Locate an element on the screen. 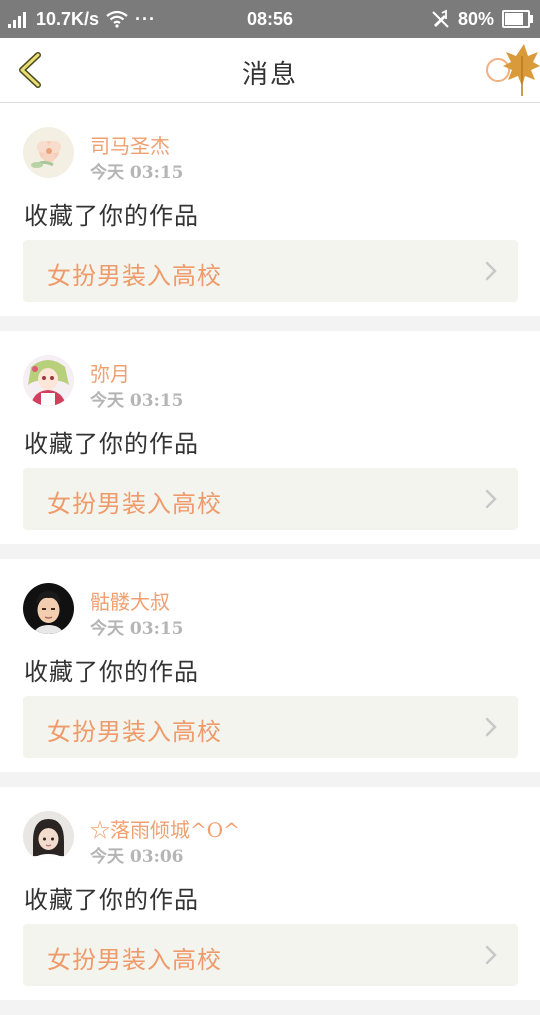  page-title: 消息 is located at coordinates (269, 75).